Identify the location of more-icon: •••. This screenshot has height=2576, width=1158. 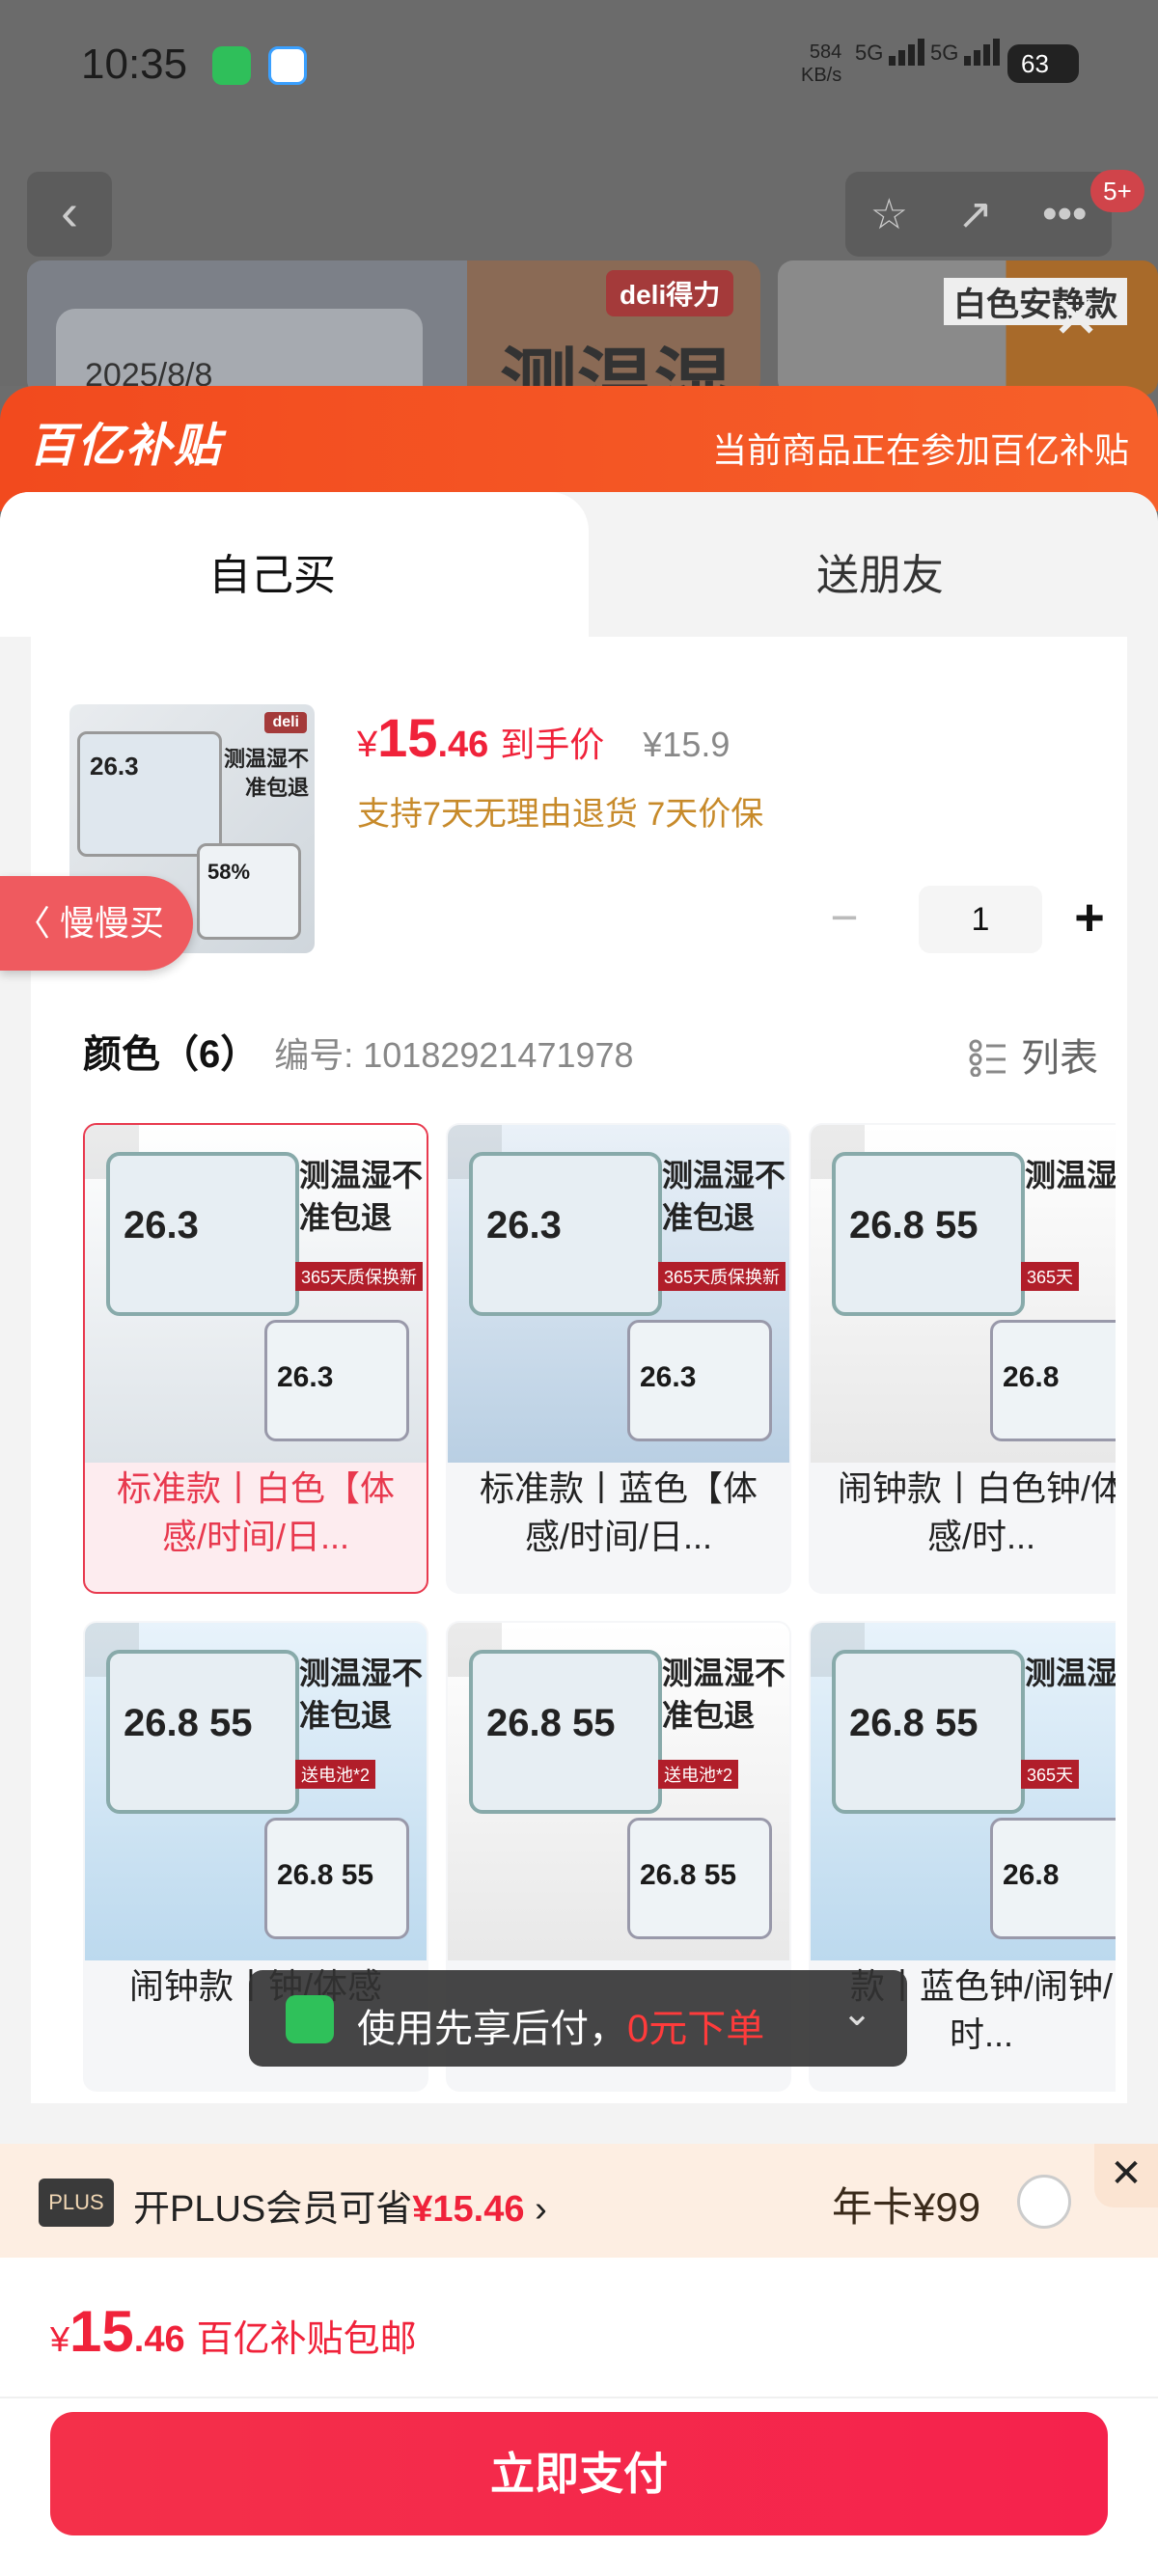
(1064, 214).